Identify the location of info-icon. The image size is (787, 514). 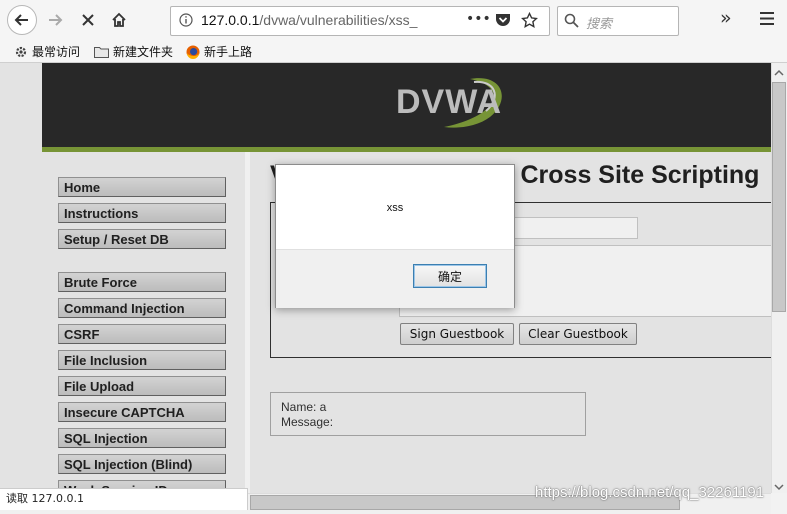
(186, 21).